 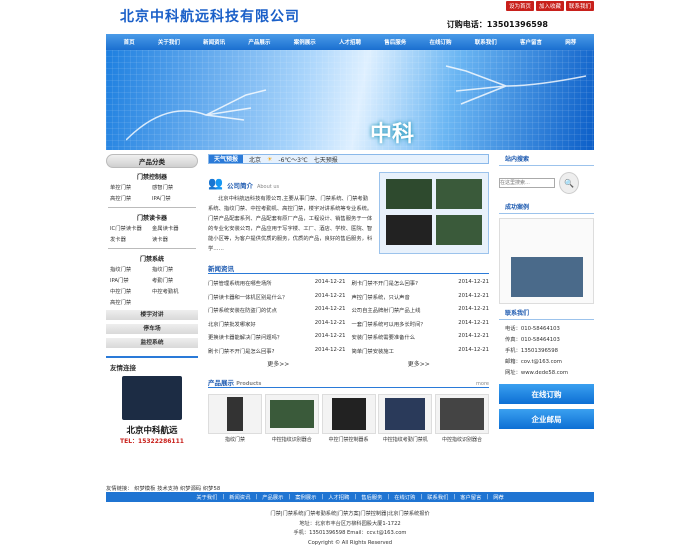 What do you see at coordinates (277, 324) in the screenshot?
I see `news-item: 北京门禁批发哪家好 2014-12-21` at bounding box center [277, 324].